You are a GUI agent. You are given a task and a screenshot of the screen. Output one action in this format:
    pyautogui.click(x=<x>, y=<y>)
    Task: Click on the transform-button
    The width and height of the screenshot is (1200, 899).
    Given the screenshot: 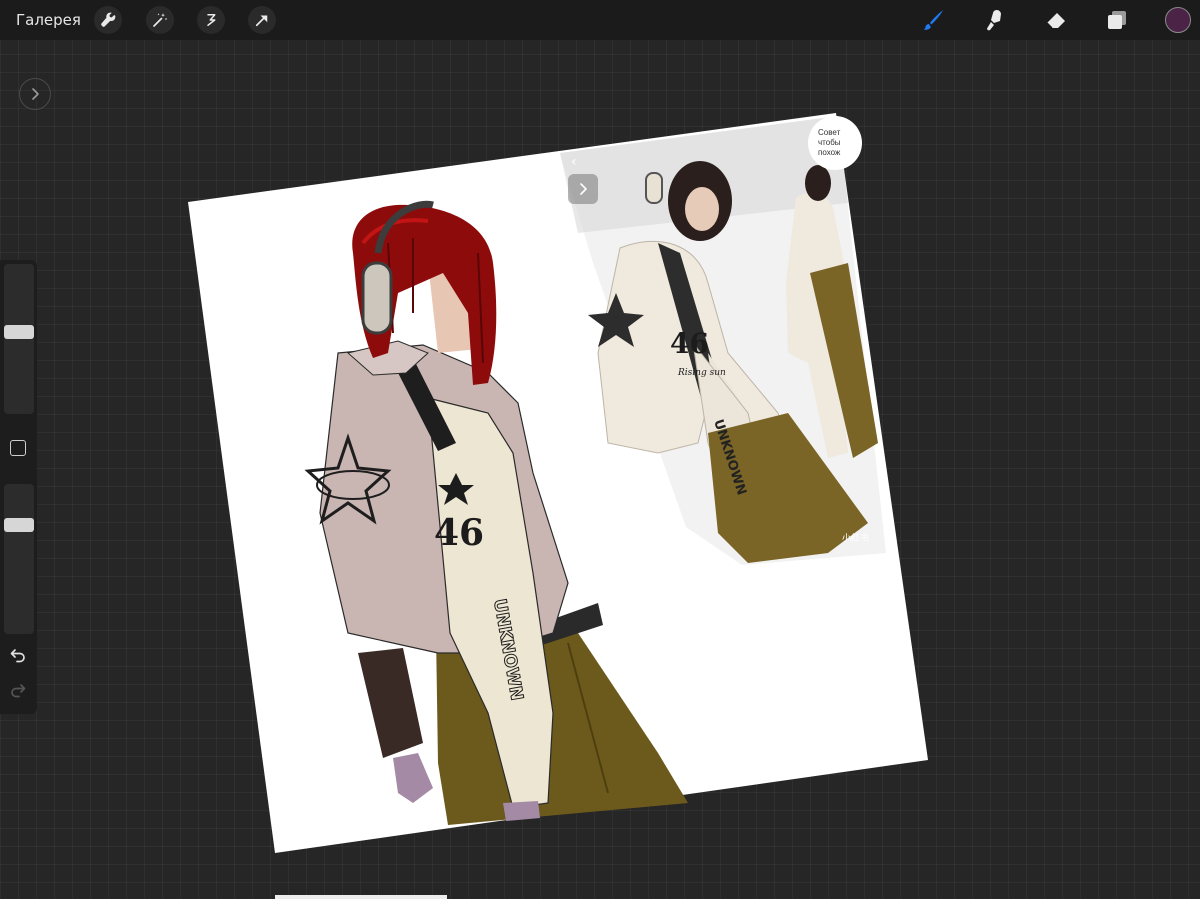 What is the action you would take?
    pyautogui.click(x=262, y=20)
    